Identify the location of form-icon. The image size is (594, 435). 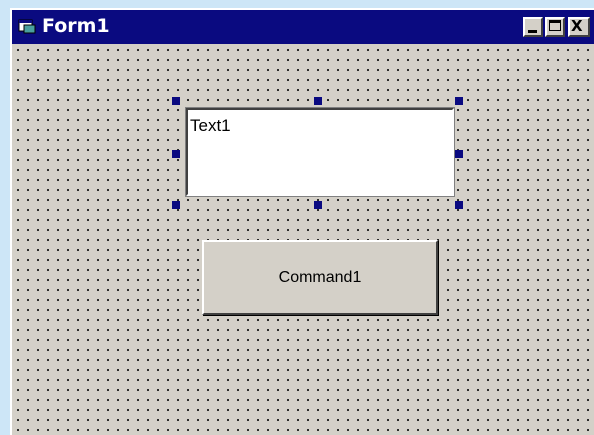
(27, 26).